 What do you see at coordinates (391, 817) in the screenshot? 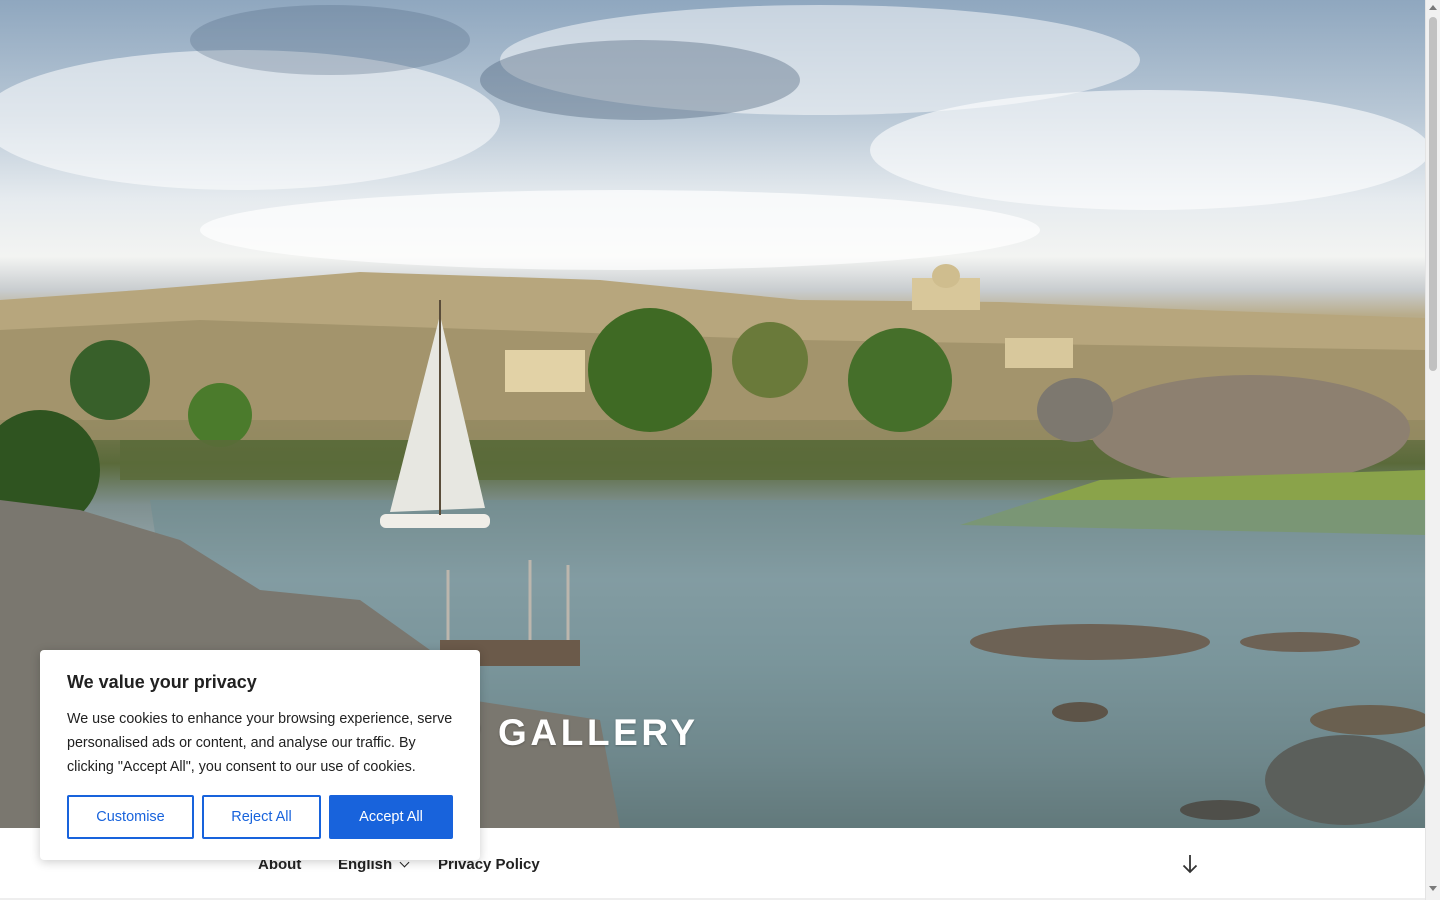
I see `accept-all-button: Accept All` at bounding box center [391, 817].